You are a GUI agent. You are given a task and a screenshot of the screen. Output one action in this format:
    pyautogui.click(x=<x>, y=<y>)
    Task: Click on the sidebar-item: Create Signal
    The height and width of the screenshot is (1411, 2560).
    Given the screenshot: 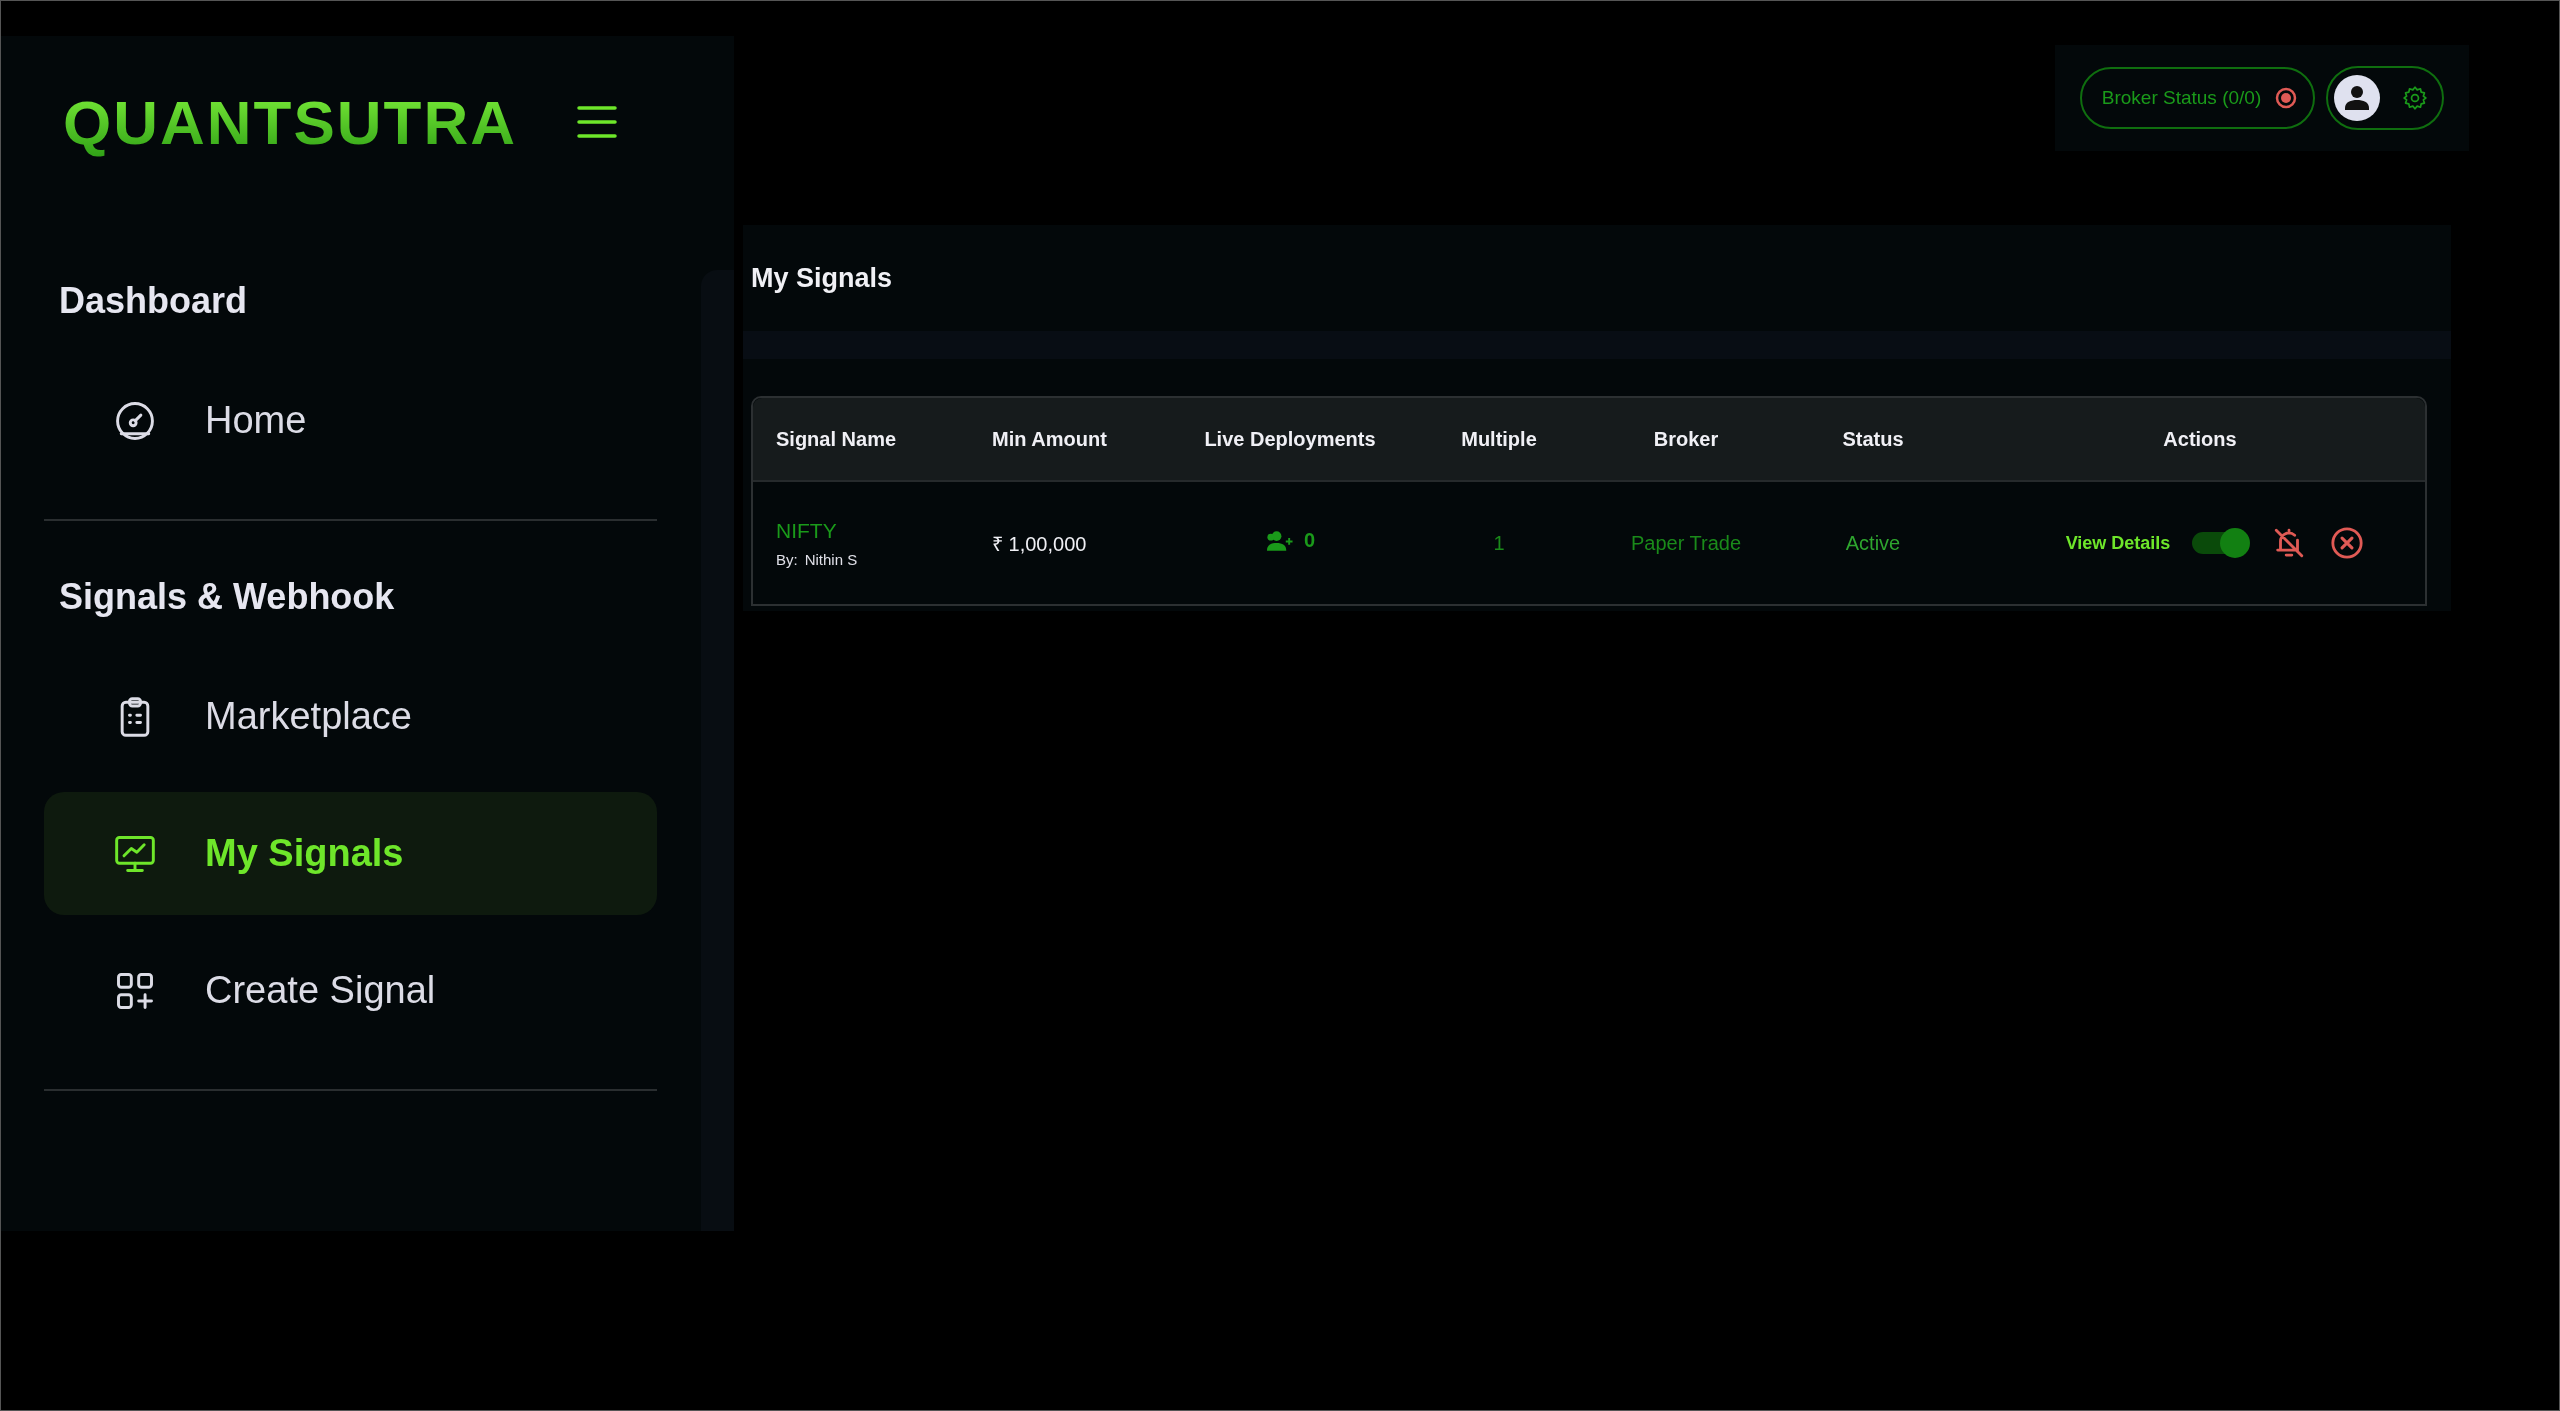 What is the action you would take?
    pyautogui.click(x=350, y=990)
    